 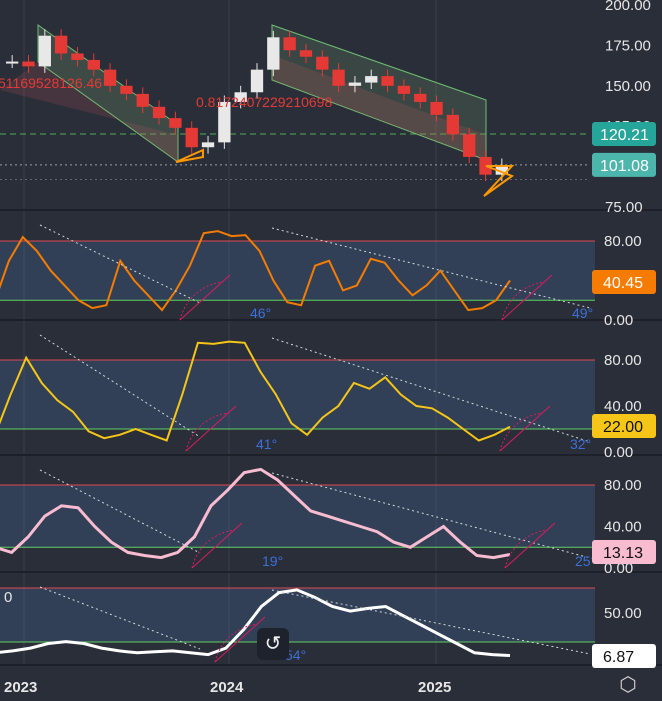 I want to click on price-tick-label: 200.00, so click(x=628, y=7).